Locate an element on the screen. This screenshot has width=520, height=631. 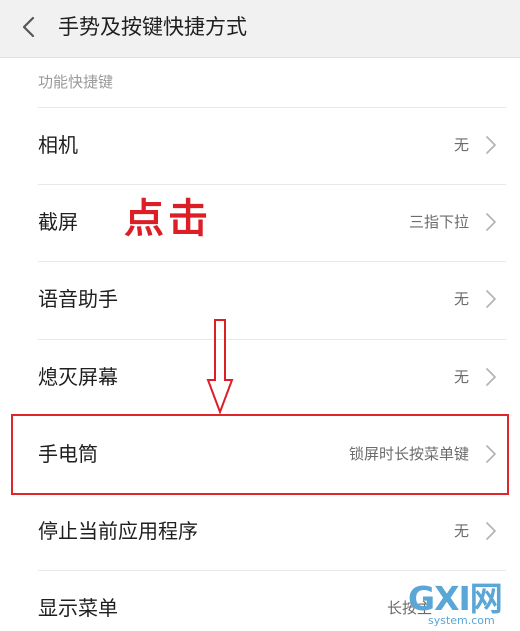
watermark-brand: GXI网 is located at coordinates (455, 598).